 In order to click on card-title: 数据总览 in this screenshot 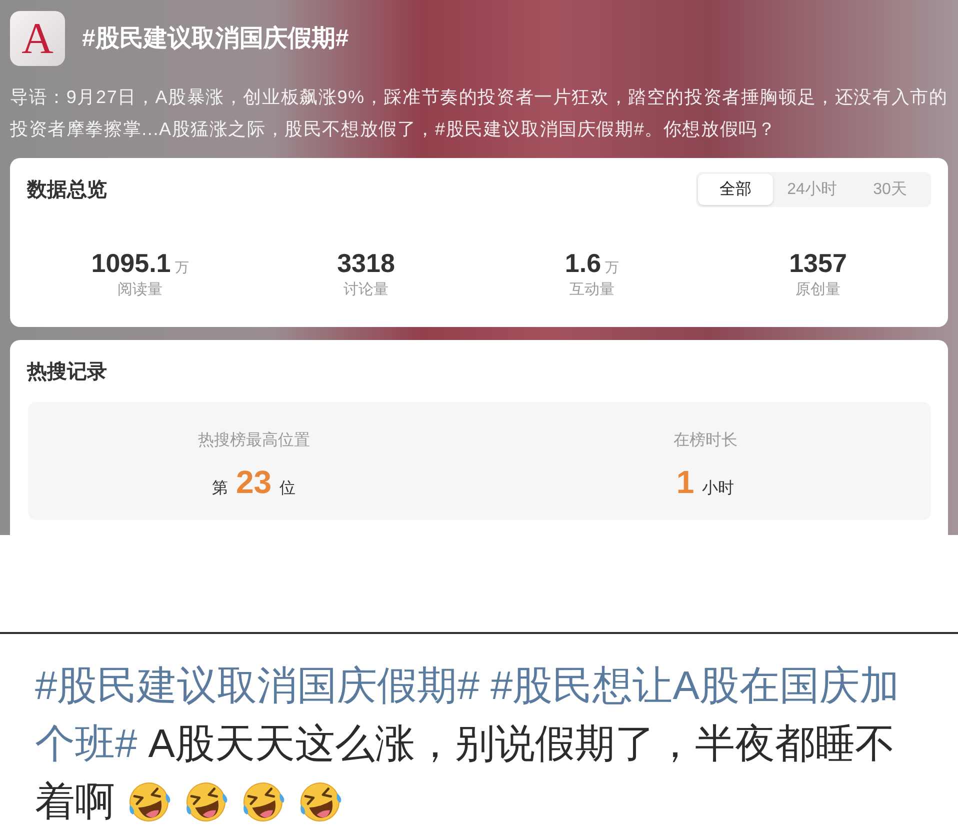, I will do `click(67, 190)`.